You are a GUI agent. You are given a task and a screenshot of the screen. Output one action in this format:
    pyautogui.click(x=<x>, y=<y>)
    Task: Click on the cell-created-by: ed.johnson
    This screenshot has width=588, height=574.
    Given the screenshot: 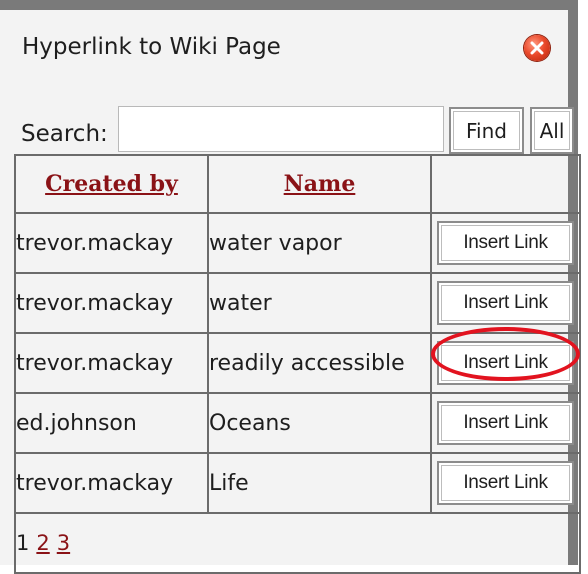 What is the action you would take?
    pyautogui.click(x=111, y=423)
    